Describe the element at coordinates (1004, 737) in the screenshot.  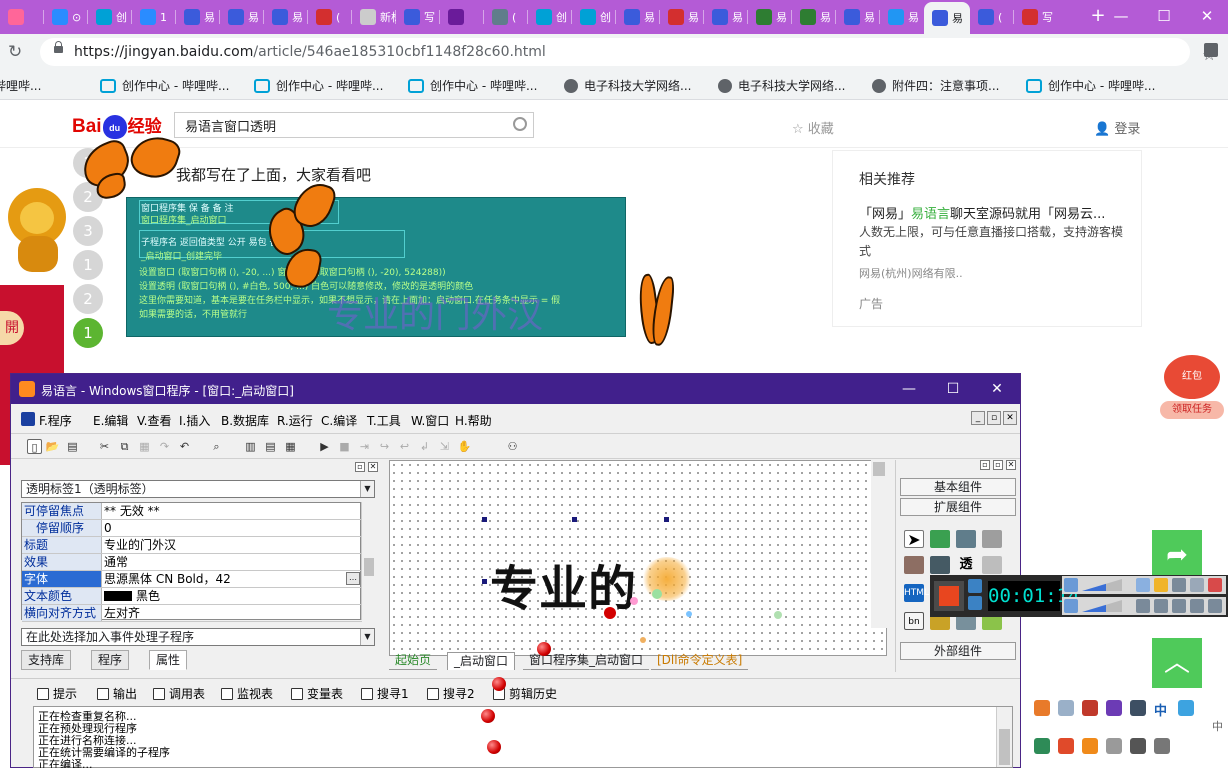
I see `output-scrollbar` at that location.